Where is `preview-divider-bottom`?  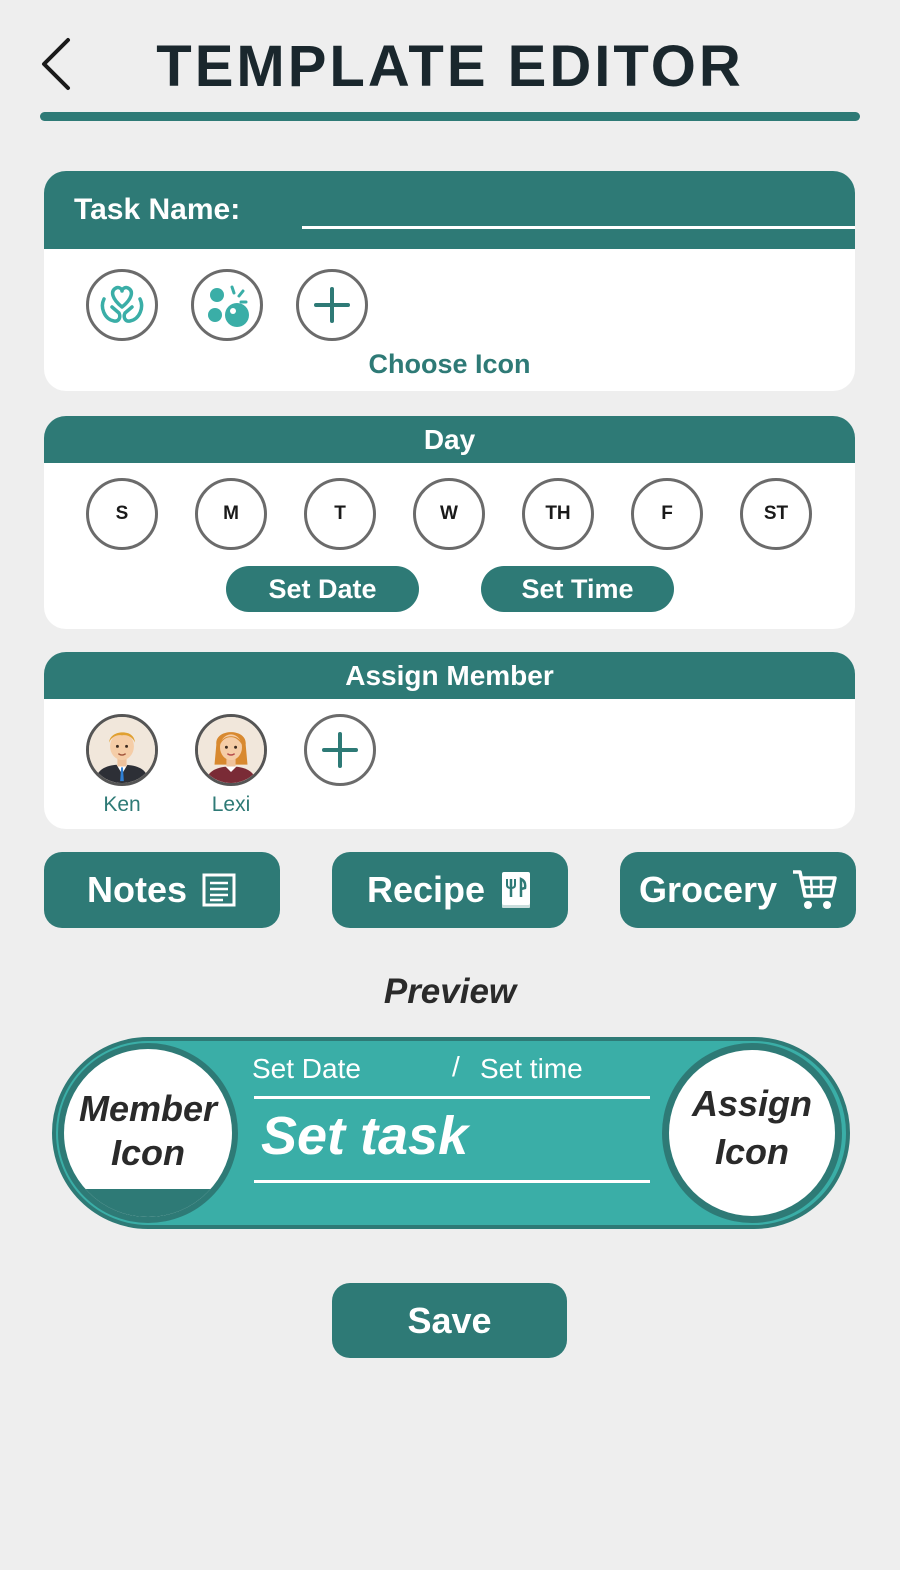
preview-divider-bottom is located at coordinates (452, 1181).